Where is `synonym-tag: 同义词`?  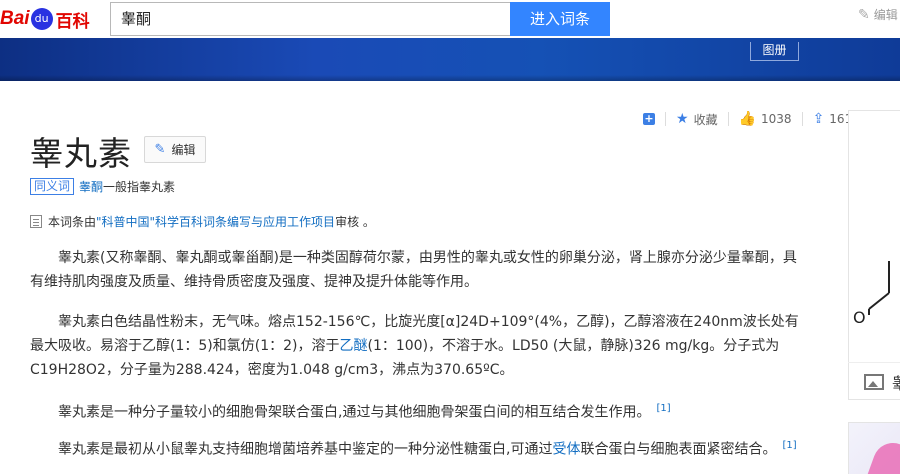
synonym-tag: 同义词 is located at coordinates (52, 186).